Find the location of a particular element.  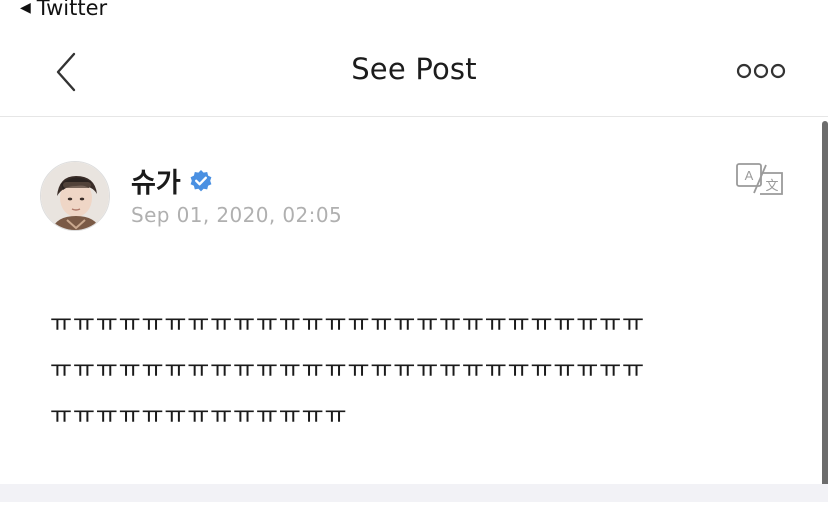

more-options-button is located at coordinates (761, 71).